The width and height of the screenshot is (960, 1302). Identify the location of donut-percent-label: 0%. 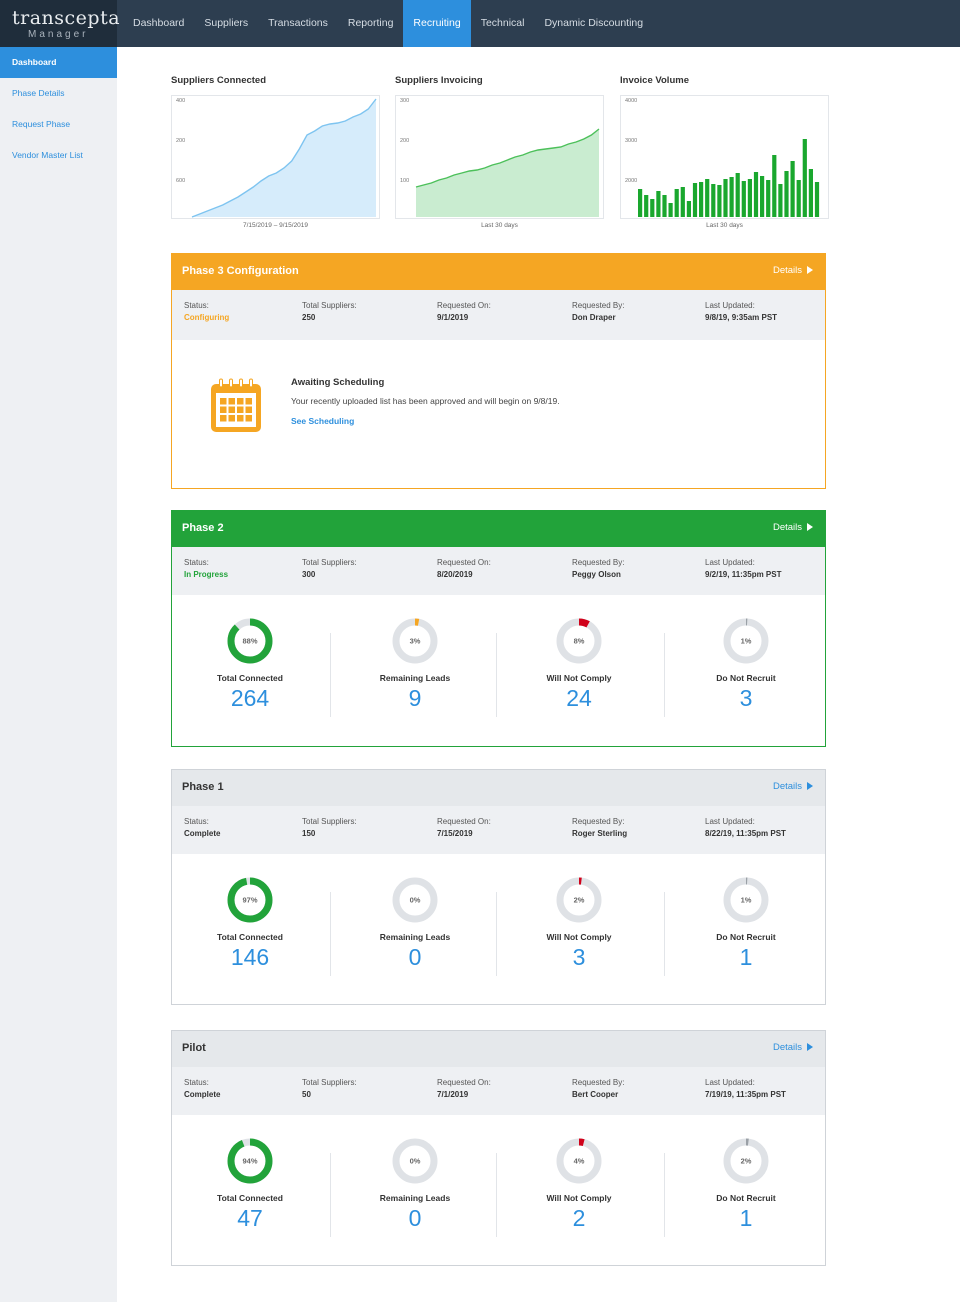
(415, 900).